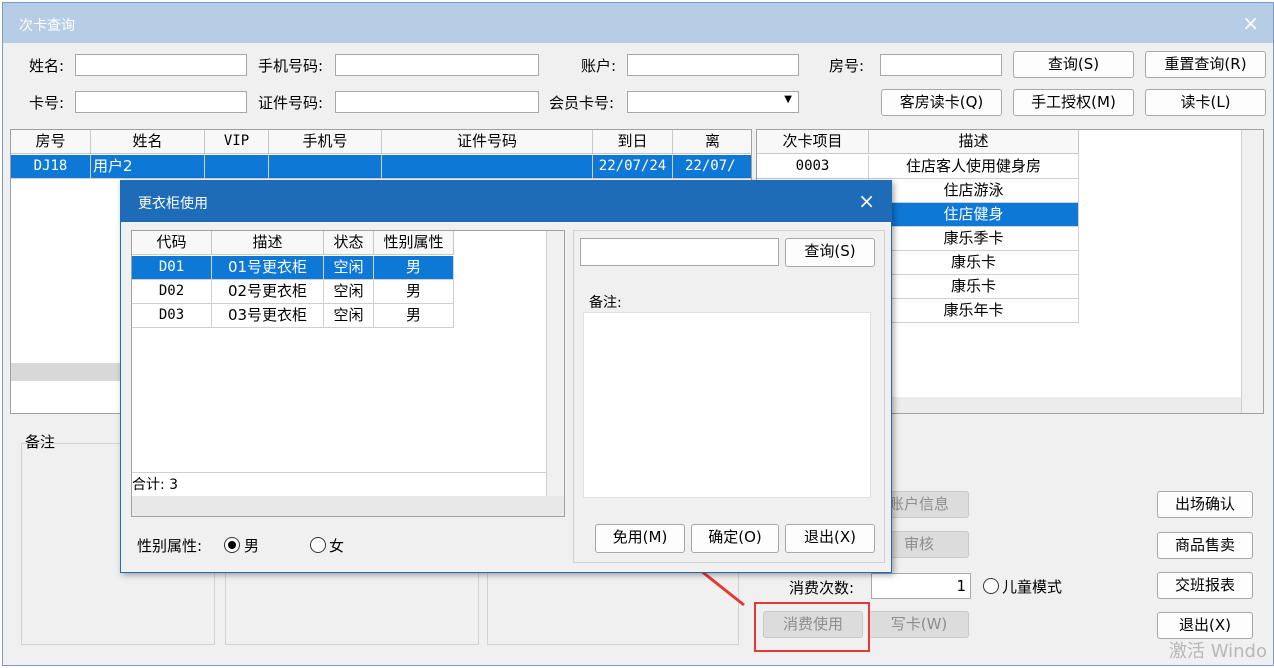 The image size is (1274, 668). What do you see at coordinates (866, 201) in the screenshot?
I see `dialog-close-icon: ×` at bounding box center [866, 201].